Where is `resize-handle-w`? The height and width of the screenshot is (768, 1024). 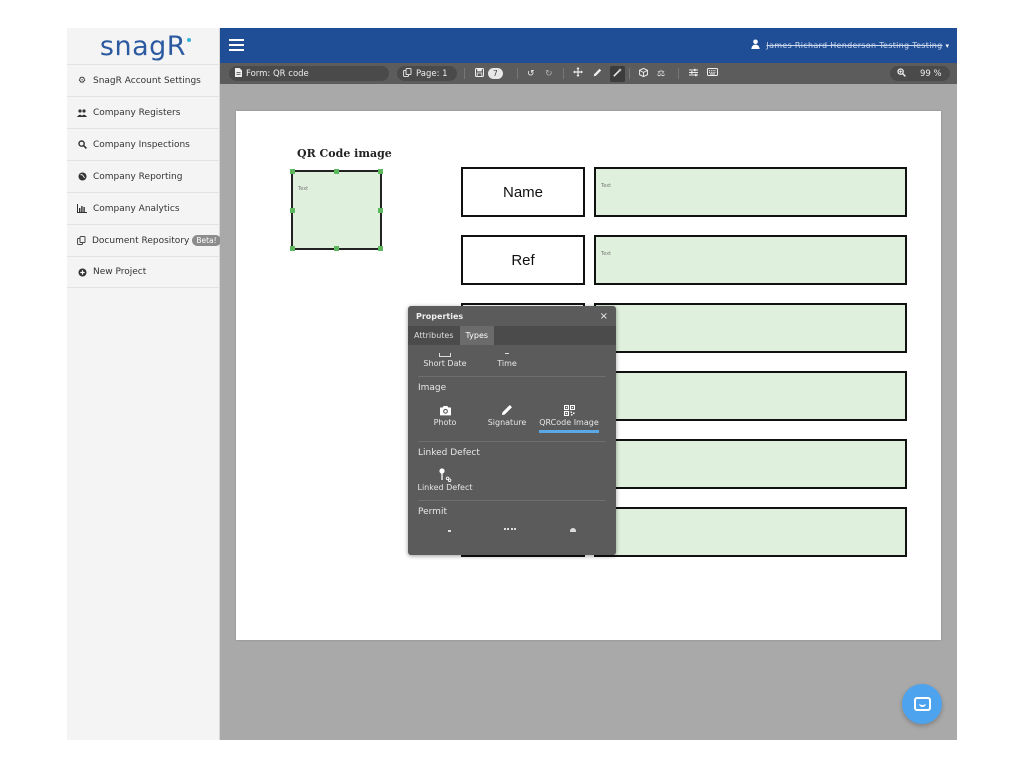
resize-handle-w is located at coordinates (292, 210).